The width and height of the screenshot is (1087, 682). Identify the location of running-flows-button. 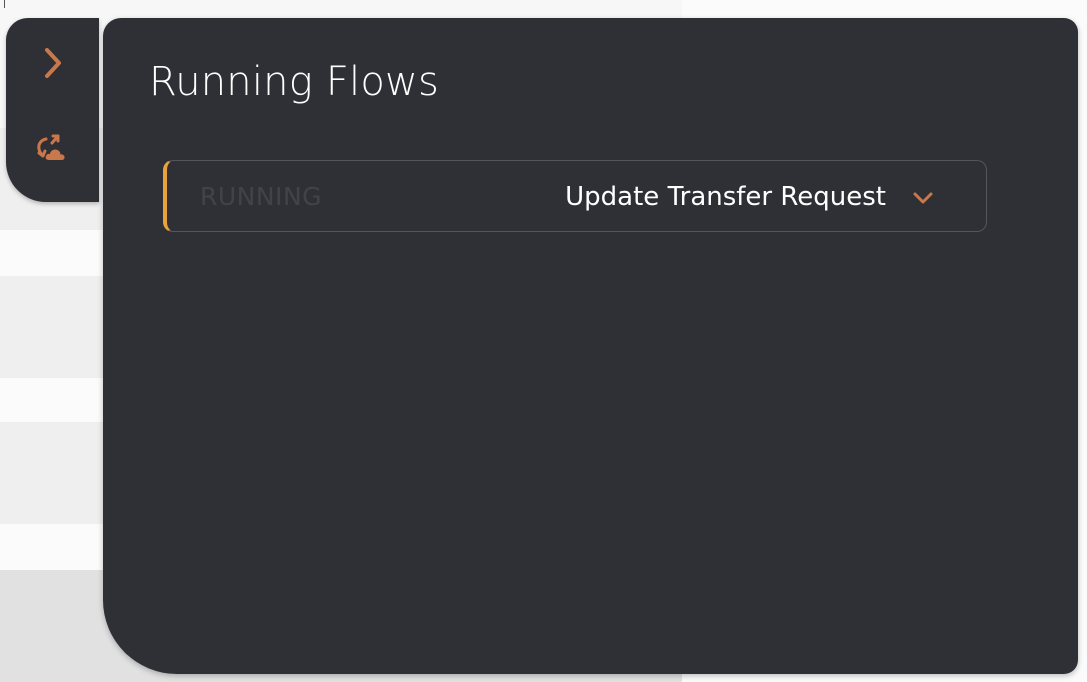
(53, 149).